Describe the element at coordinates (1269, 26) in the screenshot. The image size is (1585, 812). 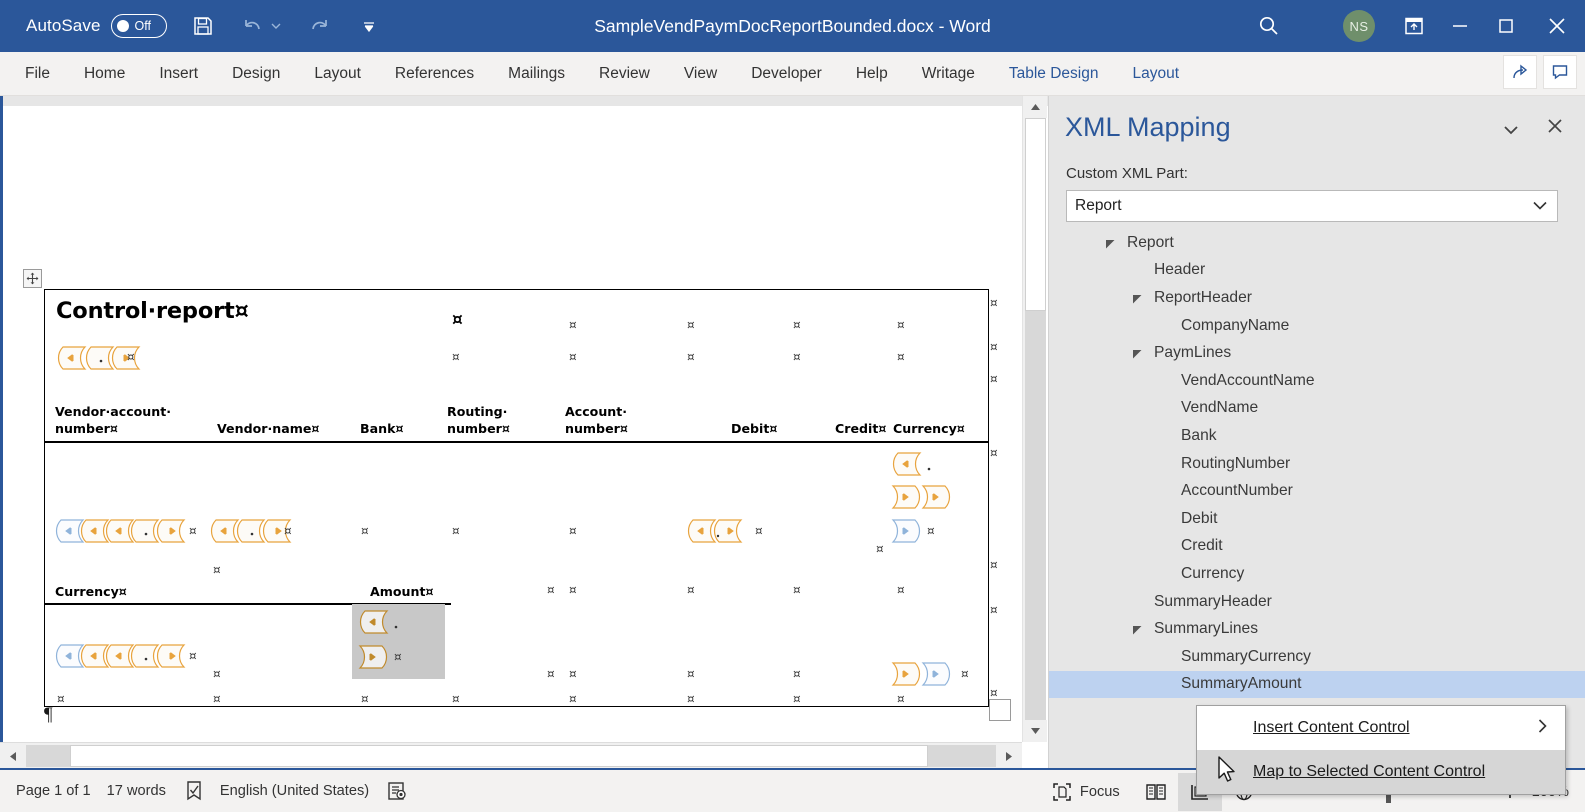
I see `search-icon` at that location.